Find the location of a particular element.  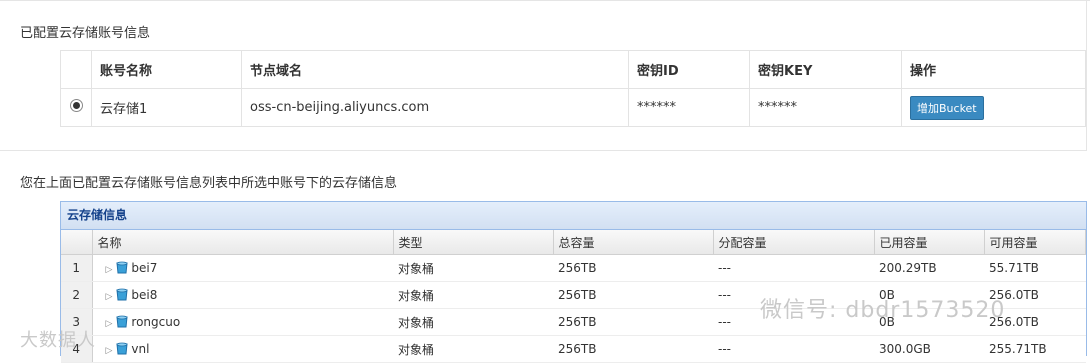

account-name: 云存储1 is located at coordinates (166, 107).